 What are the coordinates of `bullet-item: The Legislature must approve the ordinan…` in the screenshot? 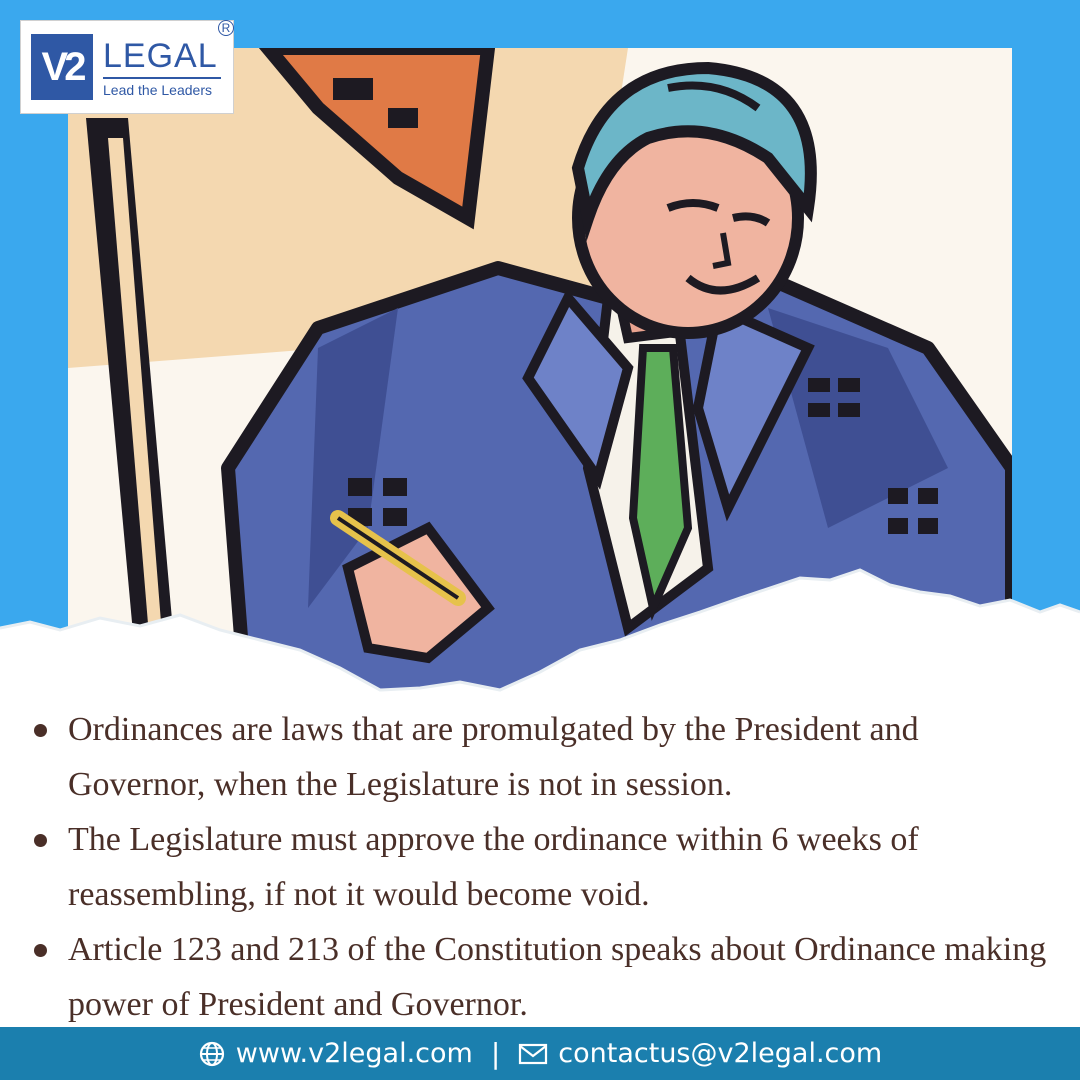 It's located at (540, 867).